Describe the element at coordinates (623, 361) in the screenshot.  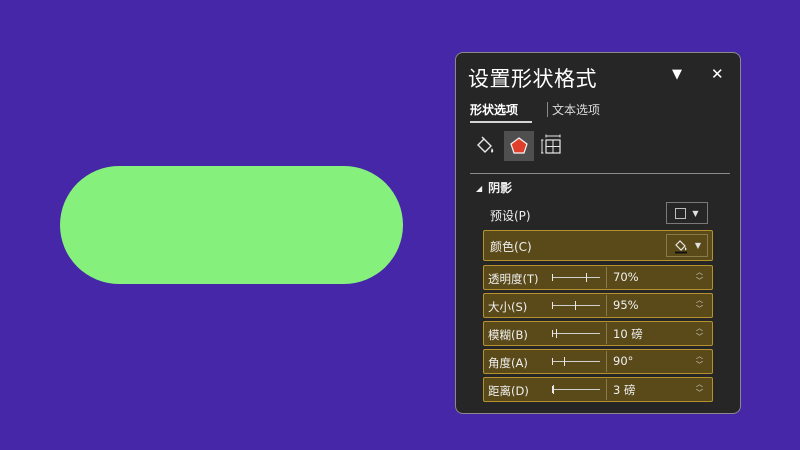
I see `angle-value: 90°` at that location.